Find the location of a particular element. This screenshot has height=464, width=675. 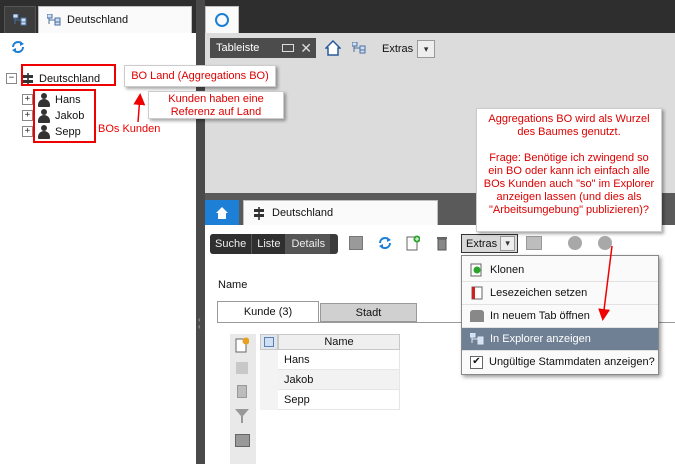

tab-icon is located at coordinates (477, 316).